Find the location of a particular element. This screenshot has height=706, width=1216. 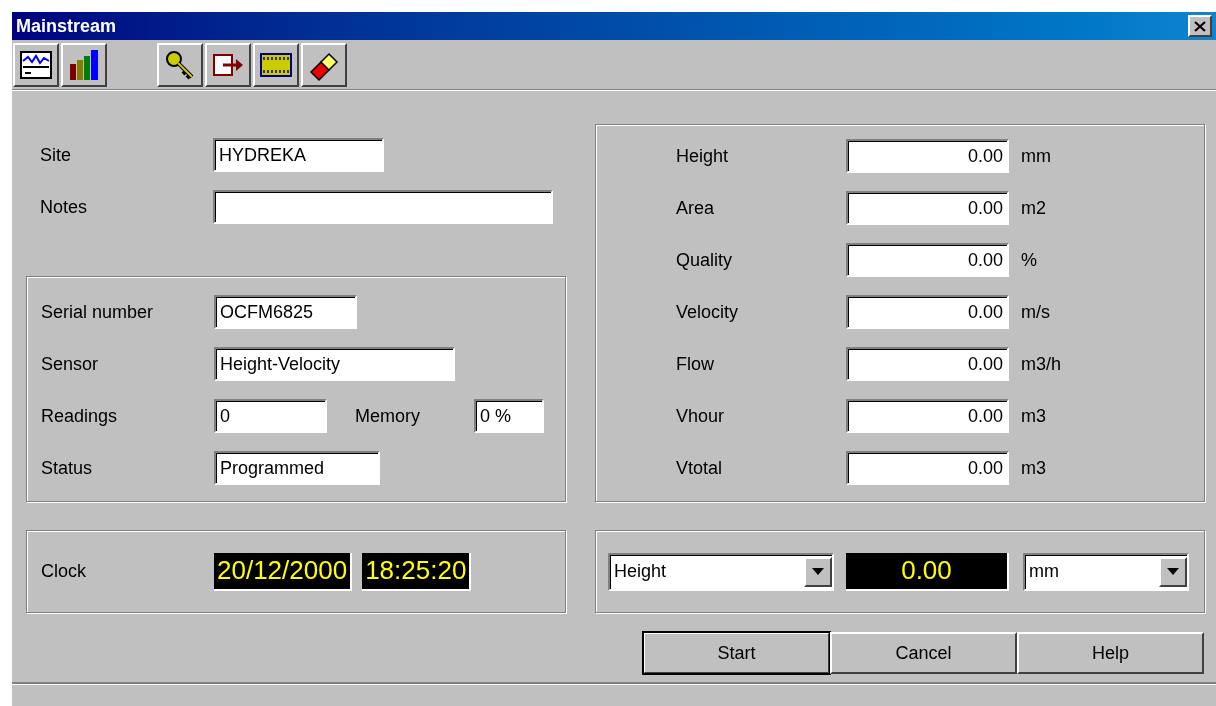

dialog-button: Help is located at coordinates (1110, 653).